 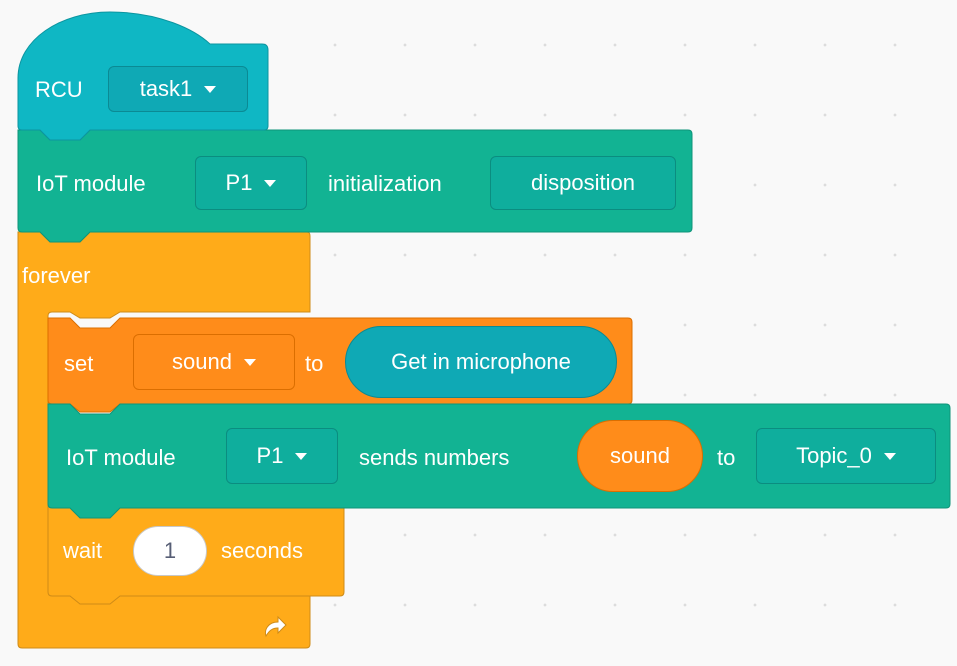 I want to click on wait-seconds-input: 1, so click(x=170, y=551).